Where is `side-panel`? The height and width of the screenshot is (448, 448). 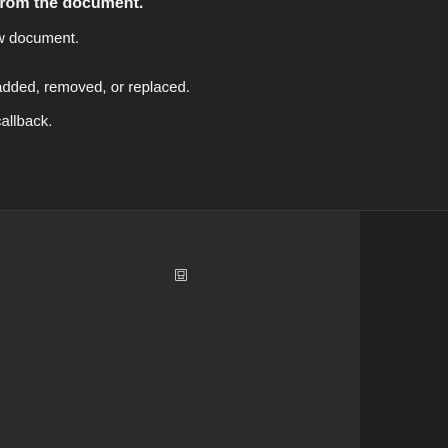
side-panel is located at coordinates (404, 329).